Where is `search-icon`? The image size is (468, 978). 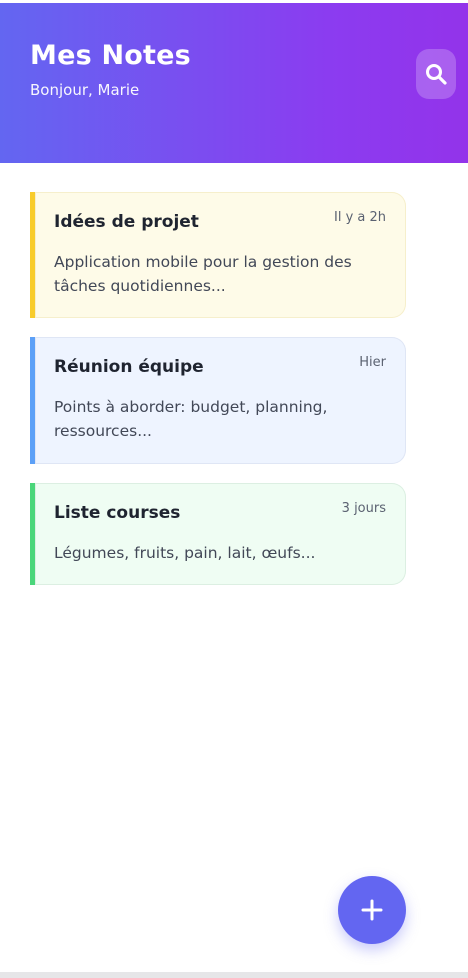
search-icon is located at coordinates (436, 74).